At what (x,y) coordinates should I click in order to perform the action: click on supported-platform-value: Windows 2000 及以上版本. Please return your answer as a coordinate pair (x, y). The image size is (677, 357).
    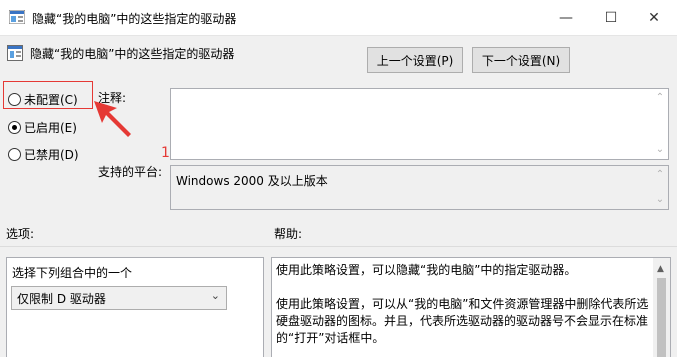
    Looking at the image, I should click on (252, 181).